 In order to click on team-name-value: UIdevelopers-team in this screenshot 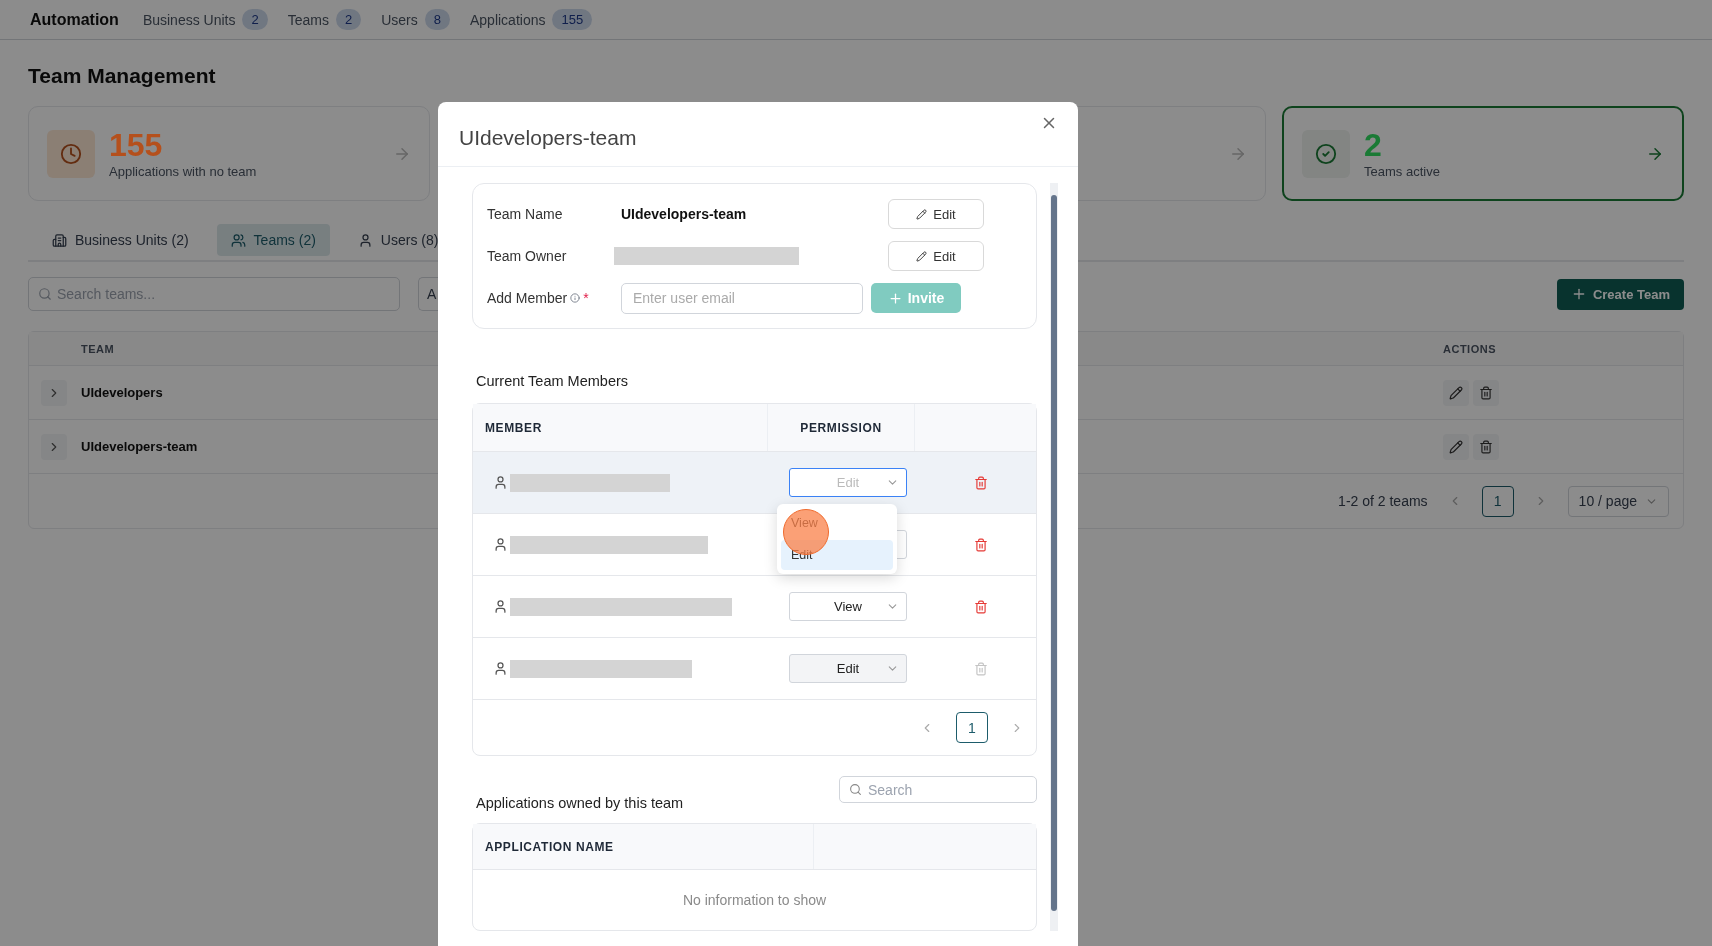, I will do `click(684, 214)`.